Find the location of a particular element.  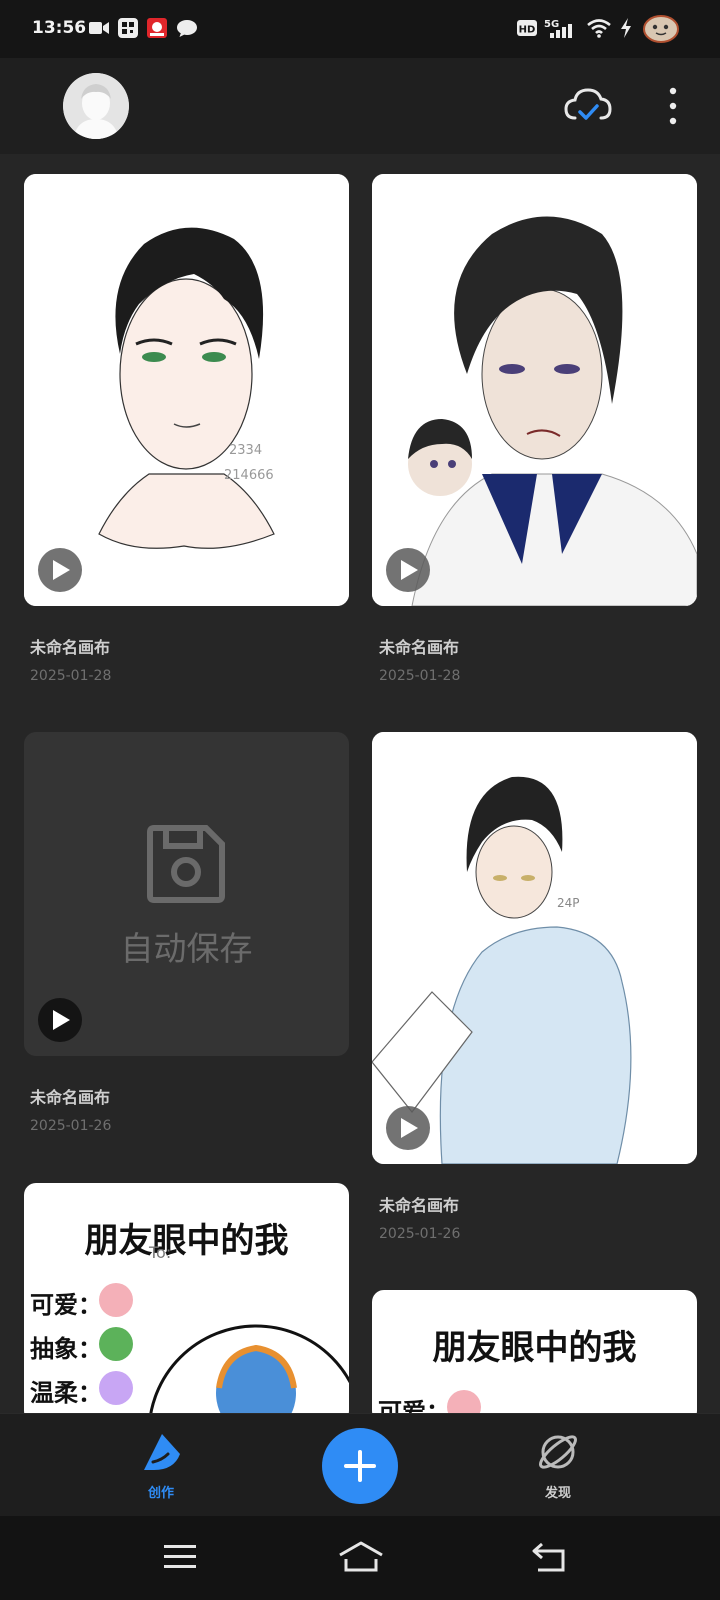

svg-text: 2334 is located at coordinates (245, 450).